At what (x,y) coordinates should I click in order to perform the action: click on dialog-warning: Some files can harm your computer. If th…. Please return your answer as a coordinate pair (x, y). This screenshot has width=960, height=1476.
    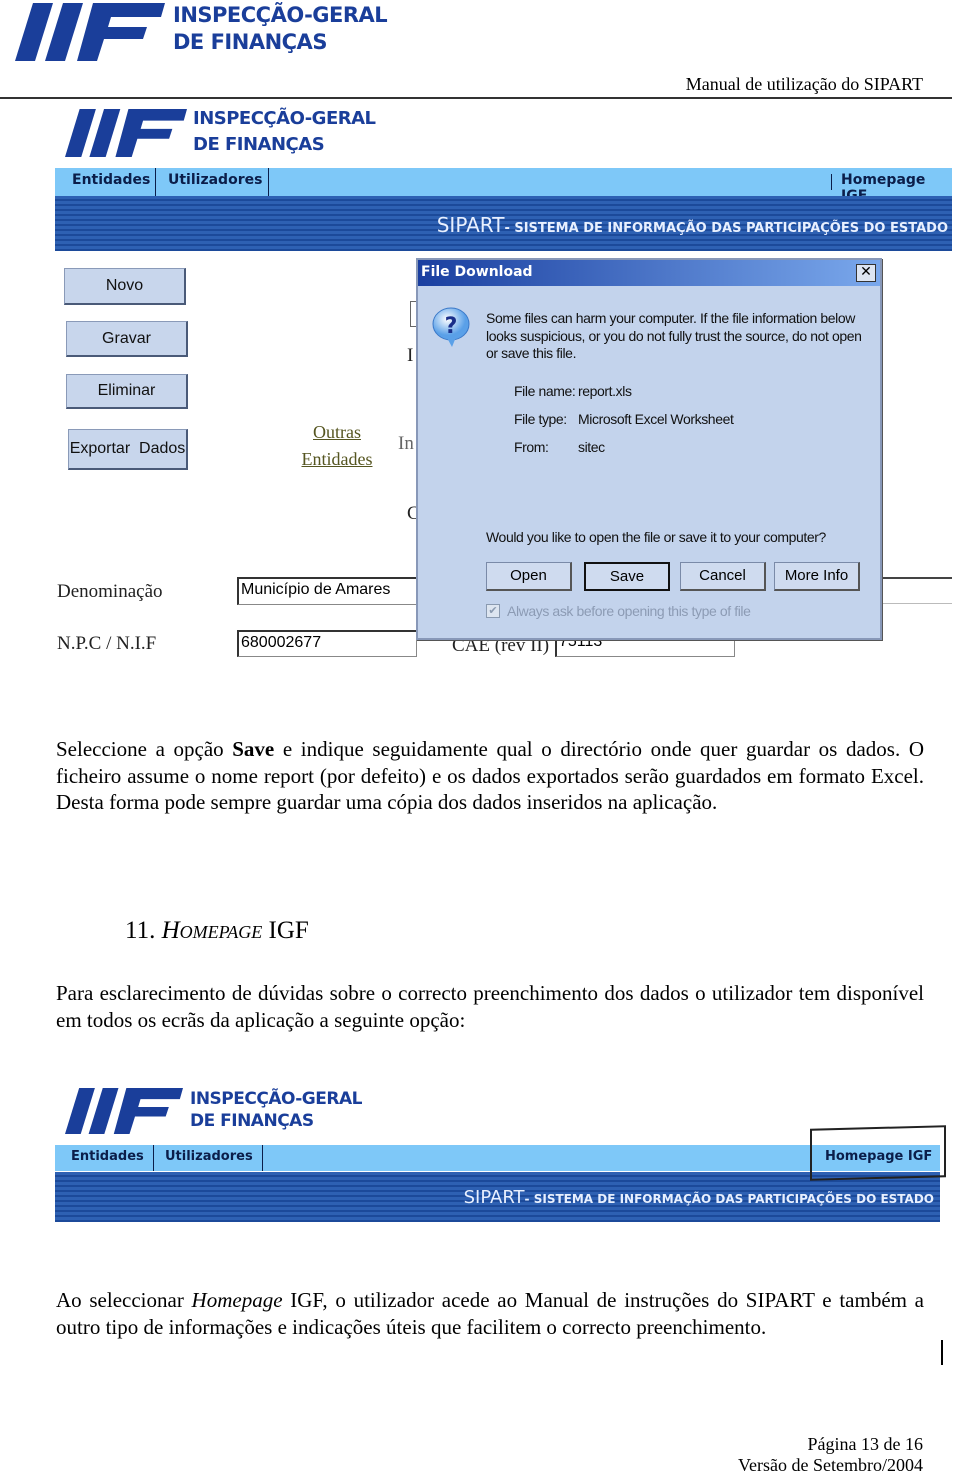
    Looking at the image, I should click on (674, 335).